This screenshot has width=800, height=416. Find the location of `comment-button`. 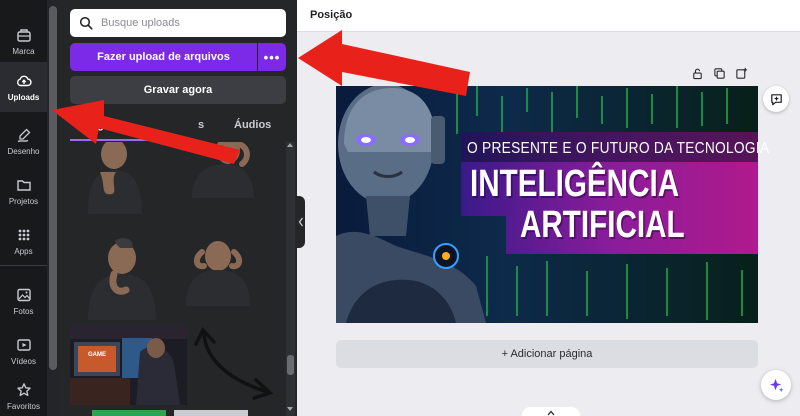

comment-button is located at coordinates (776, 99).